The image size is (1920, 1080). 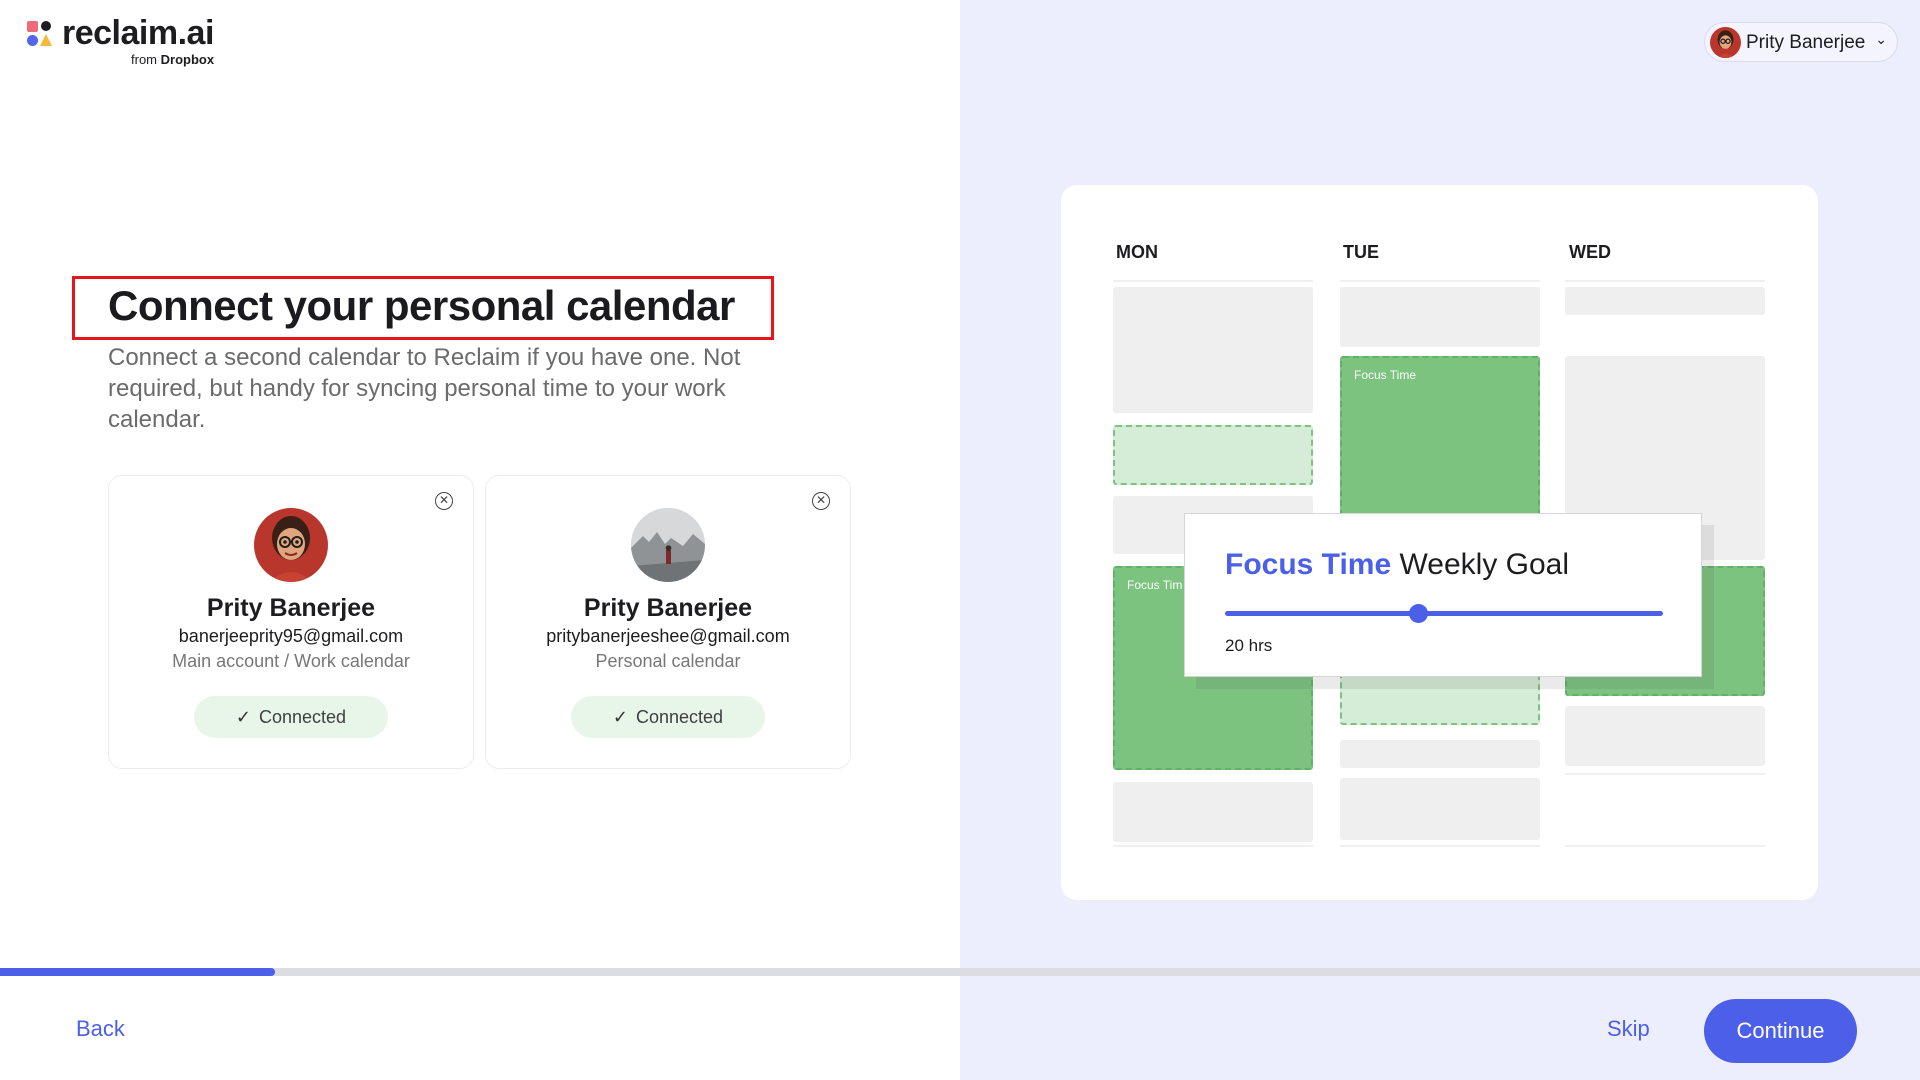 What do you see at coordinates (668, 636) in the screenshot?
I see `account-email: pritybanerjeeshee@gmail.com` at bounding box center [668, 636].